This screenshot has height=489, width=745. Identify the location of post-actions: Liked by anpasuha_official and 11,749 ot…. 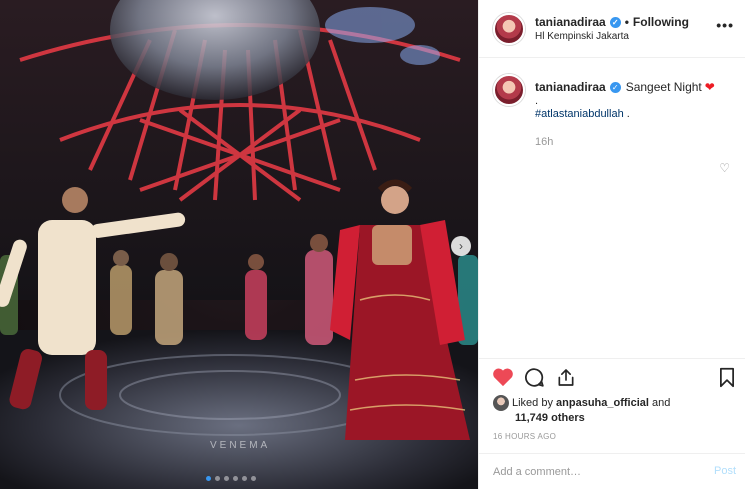
(612, 423).